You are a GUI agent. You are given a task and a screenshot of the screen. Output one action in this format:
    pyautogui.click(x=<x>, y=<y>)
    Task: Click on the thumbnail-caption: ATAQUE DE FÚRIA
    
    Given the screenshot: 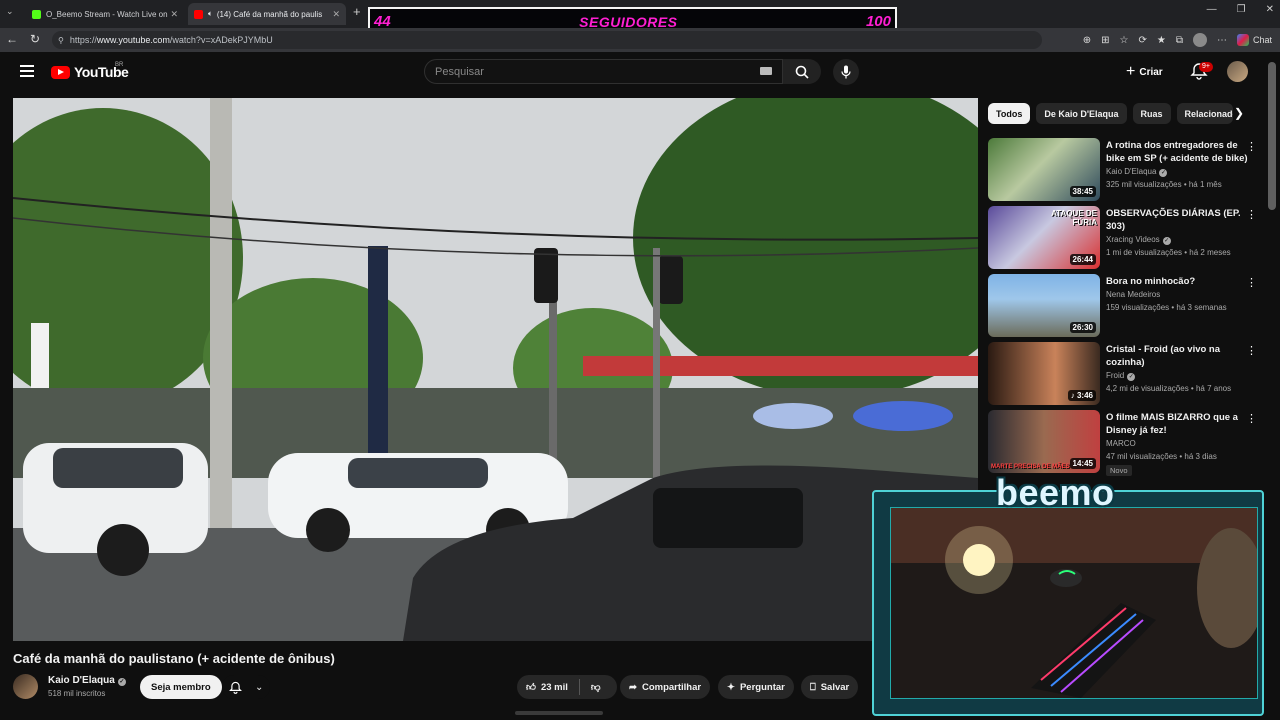 What is the action you would take?
    pyautogui.click(x=1074, y=218)
    